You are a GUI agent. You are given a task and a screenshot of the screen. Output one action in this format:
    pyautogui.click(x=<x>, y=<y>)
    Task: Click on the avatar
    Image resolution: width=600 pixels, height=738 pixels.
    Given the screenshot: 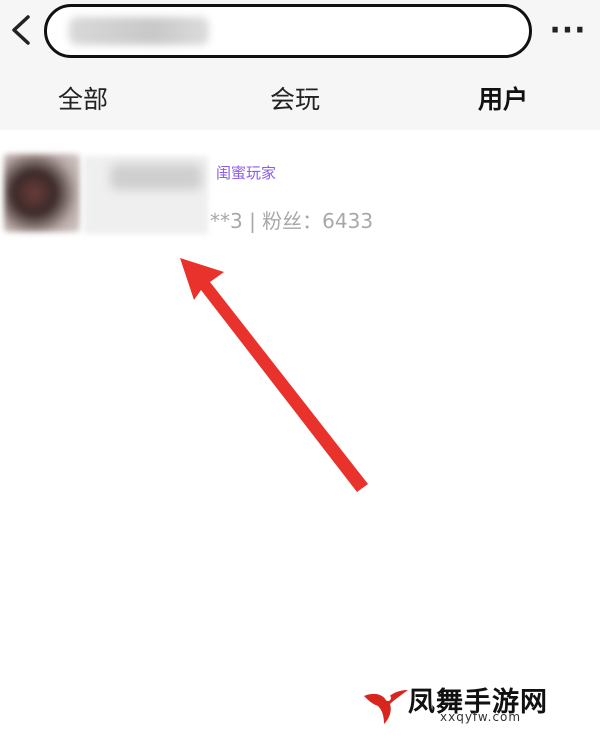 What is the action you would take?
    pyautogui.click(x=42, y=193)
    